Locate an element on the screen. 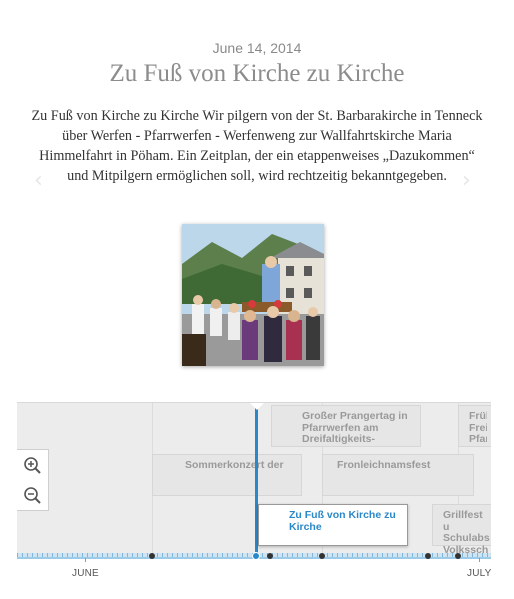  zoom-in-button is located at coordinates (33, 466).